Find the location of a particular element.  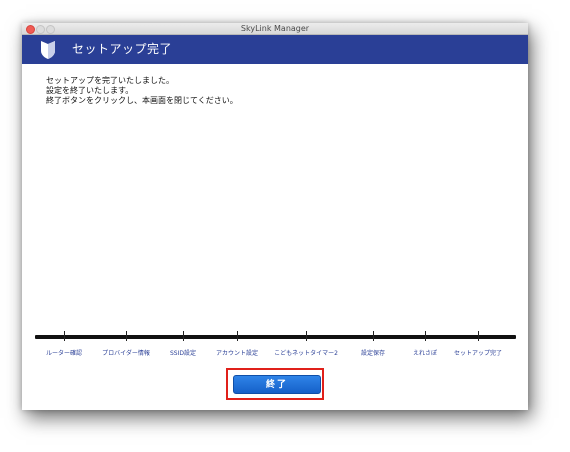

step-ele-support: えれさぽ is located at coordinates (425, 353).